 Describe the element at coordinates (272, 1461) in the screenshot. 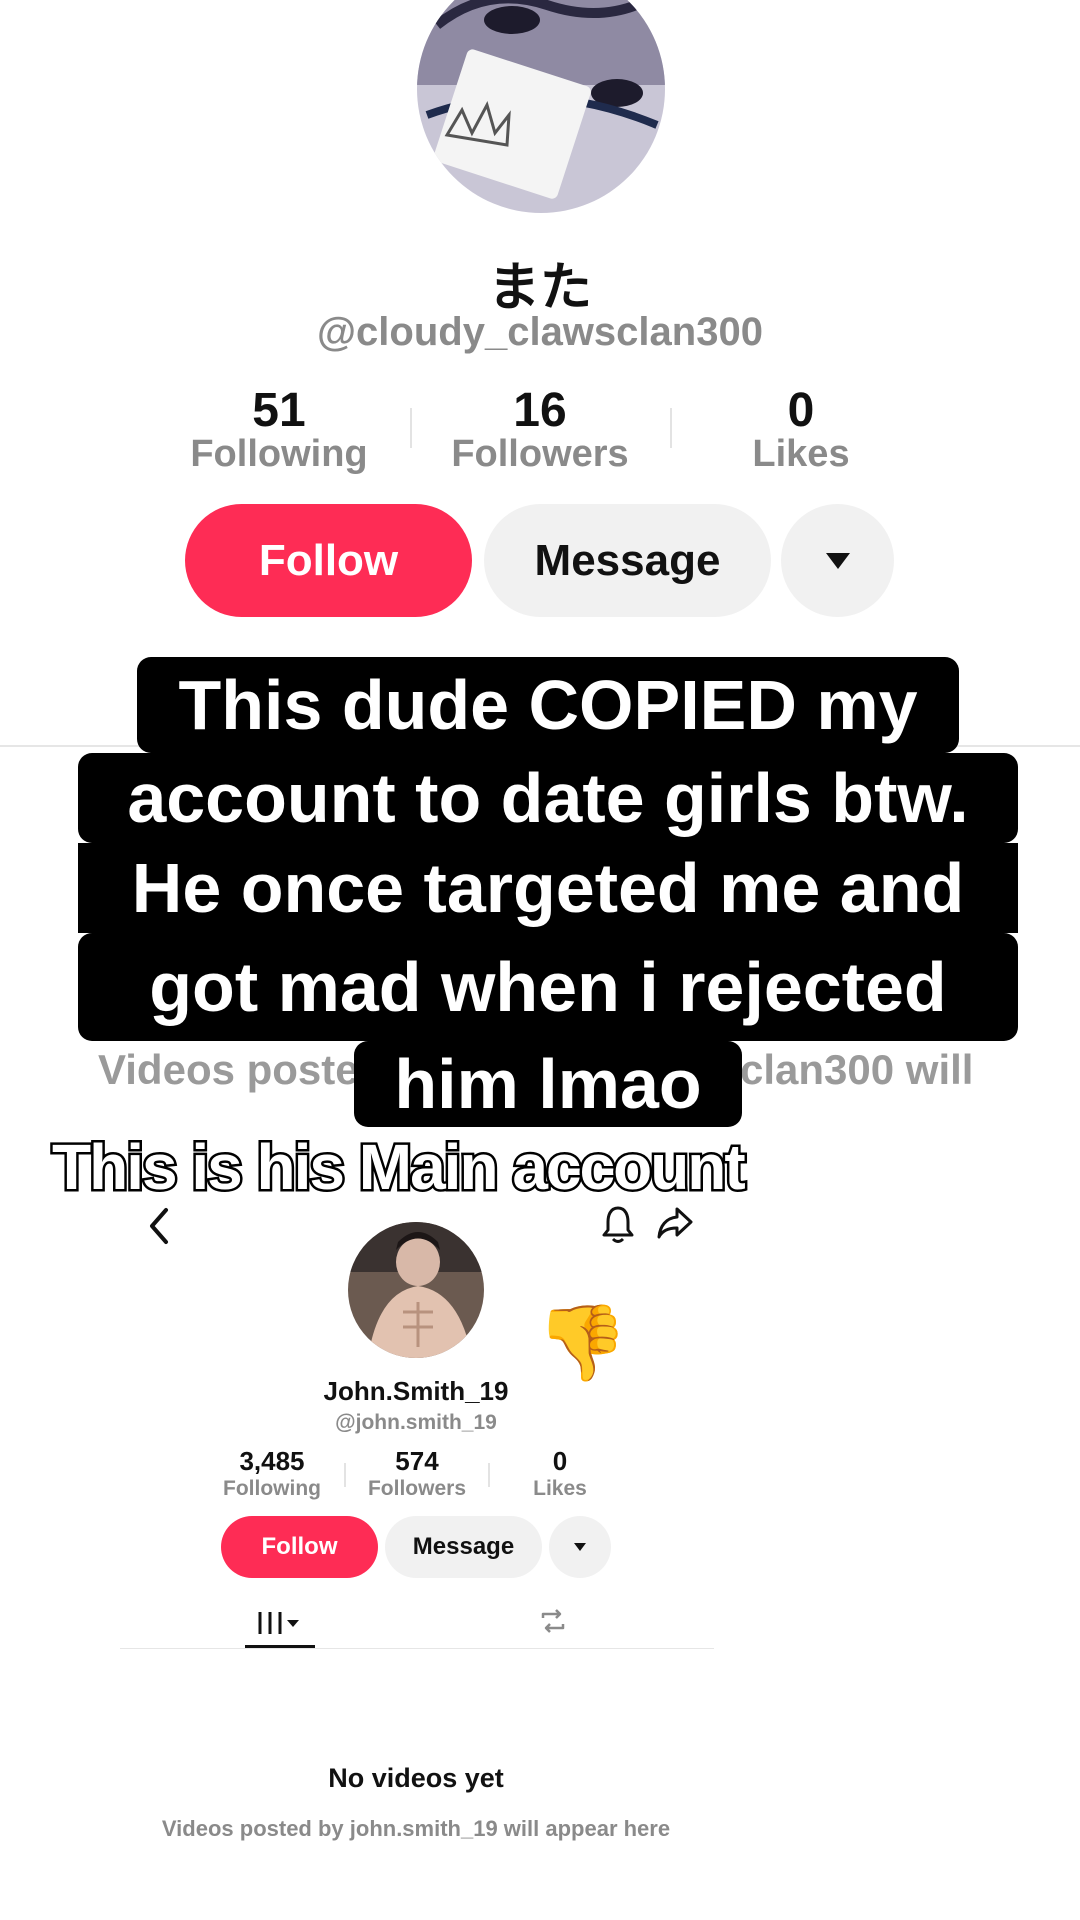

I see `embedded-following-count: 3,485` at that location.